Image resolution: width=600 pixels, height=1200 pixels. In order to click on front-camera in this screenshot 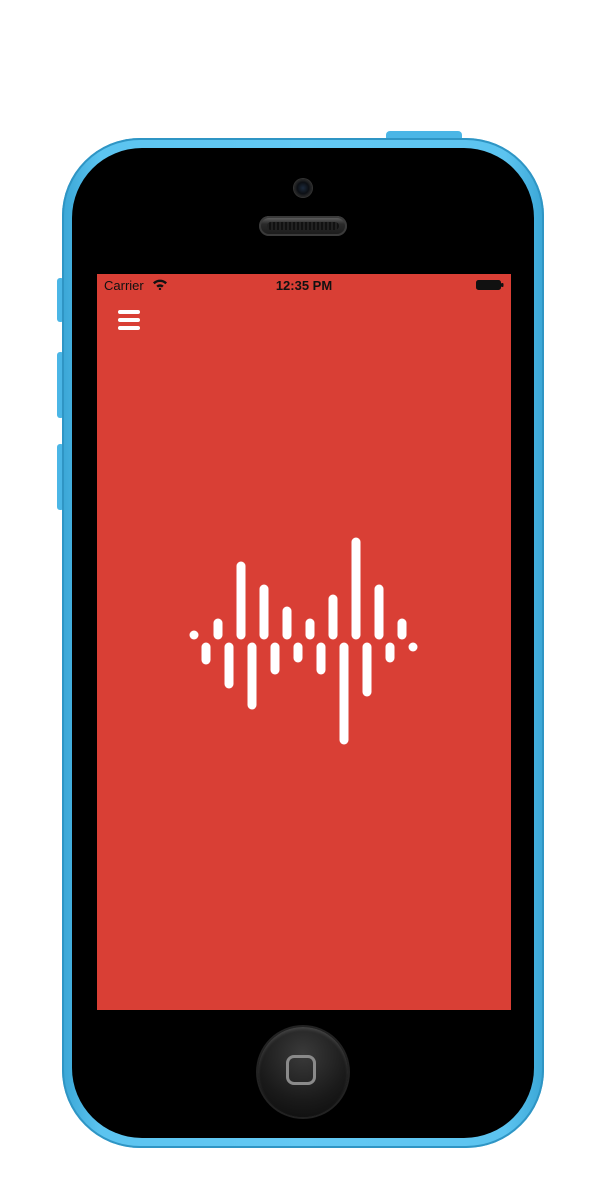, I will do `click(303, 188)`.